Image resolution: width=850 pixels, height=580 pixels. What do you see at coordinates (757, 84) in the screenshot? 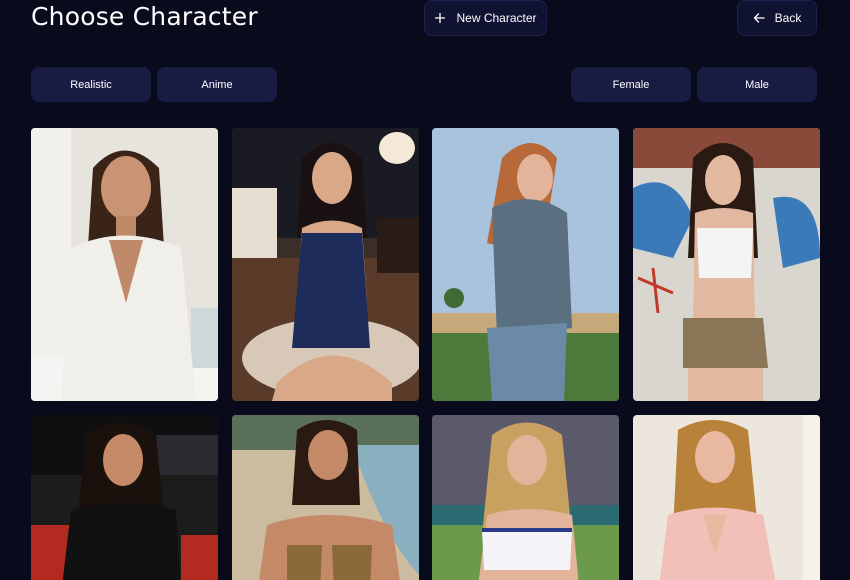
I see `filter-male: Male` at bounding box center [757, 84].